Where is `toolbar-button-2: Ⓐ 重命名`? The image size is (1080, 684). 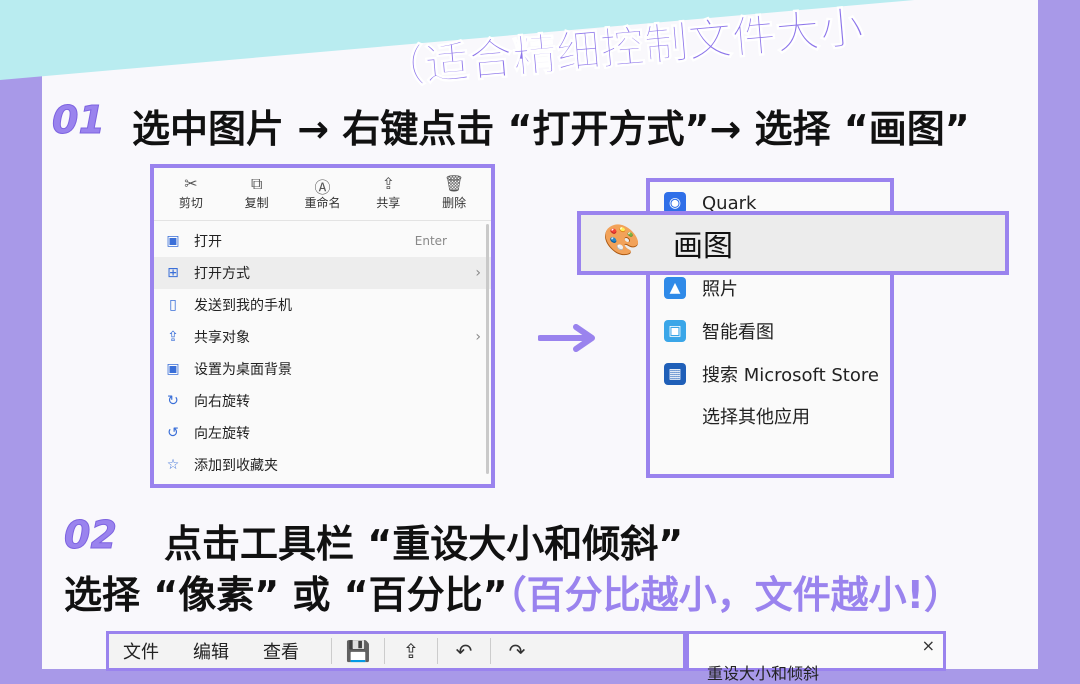 toolbar-button-2: Ⓐ 重命名 is located at coordinates (322, 197).